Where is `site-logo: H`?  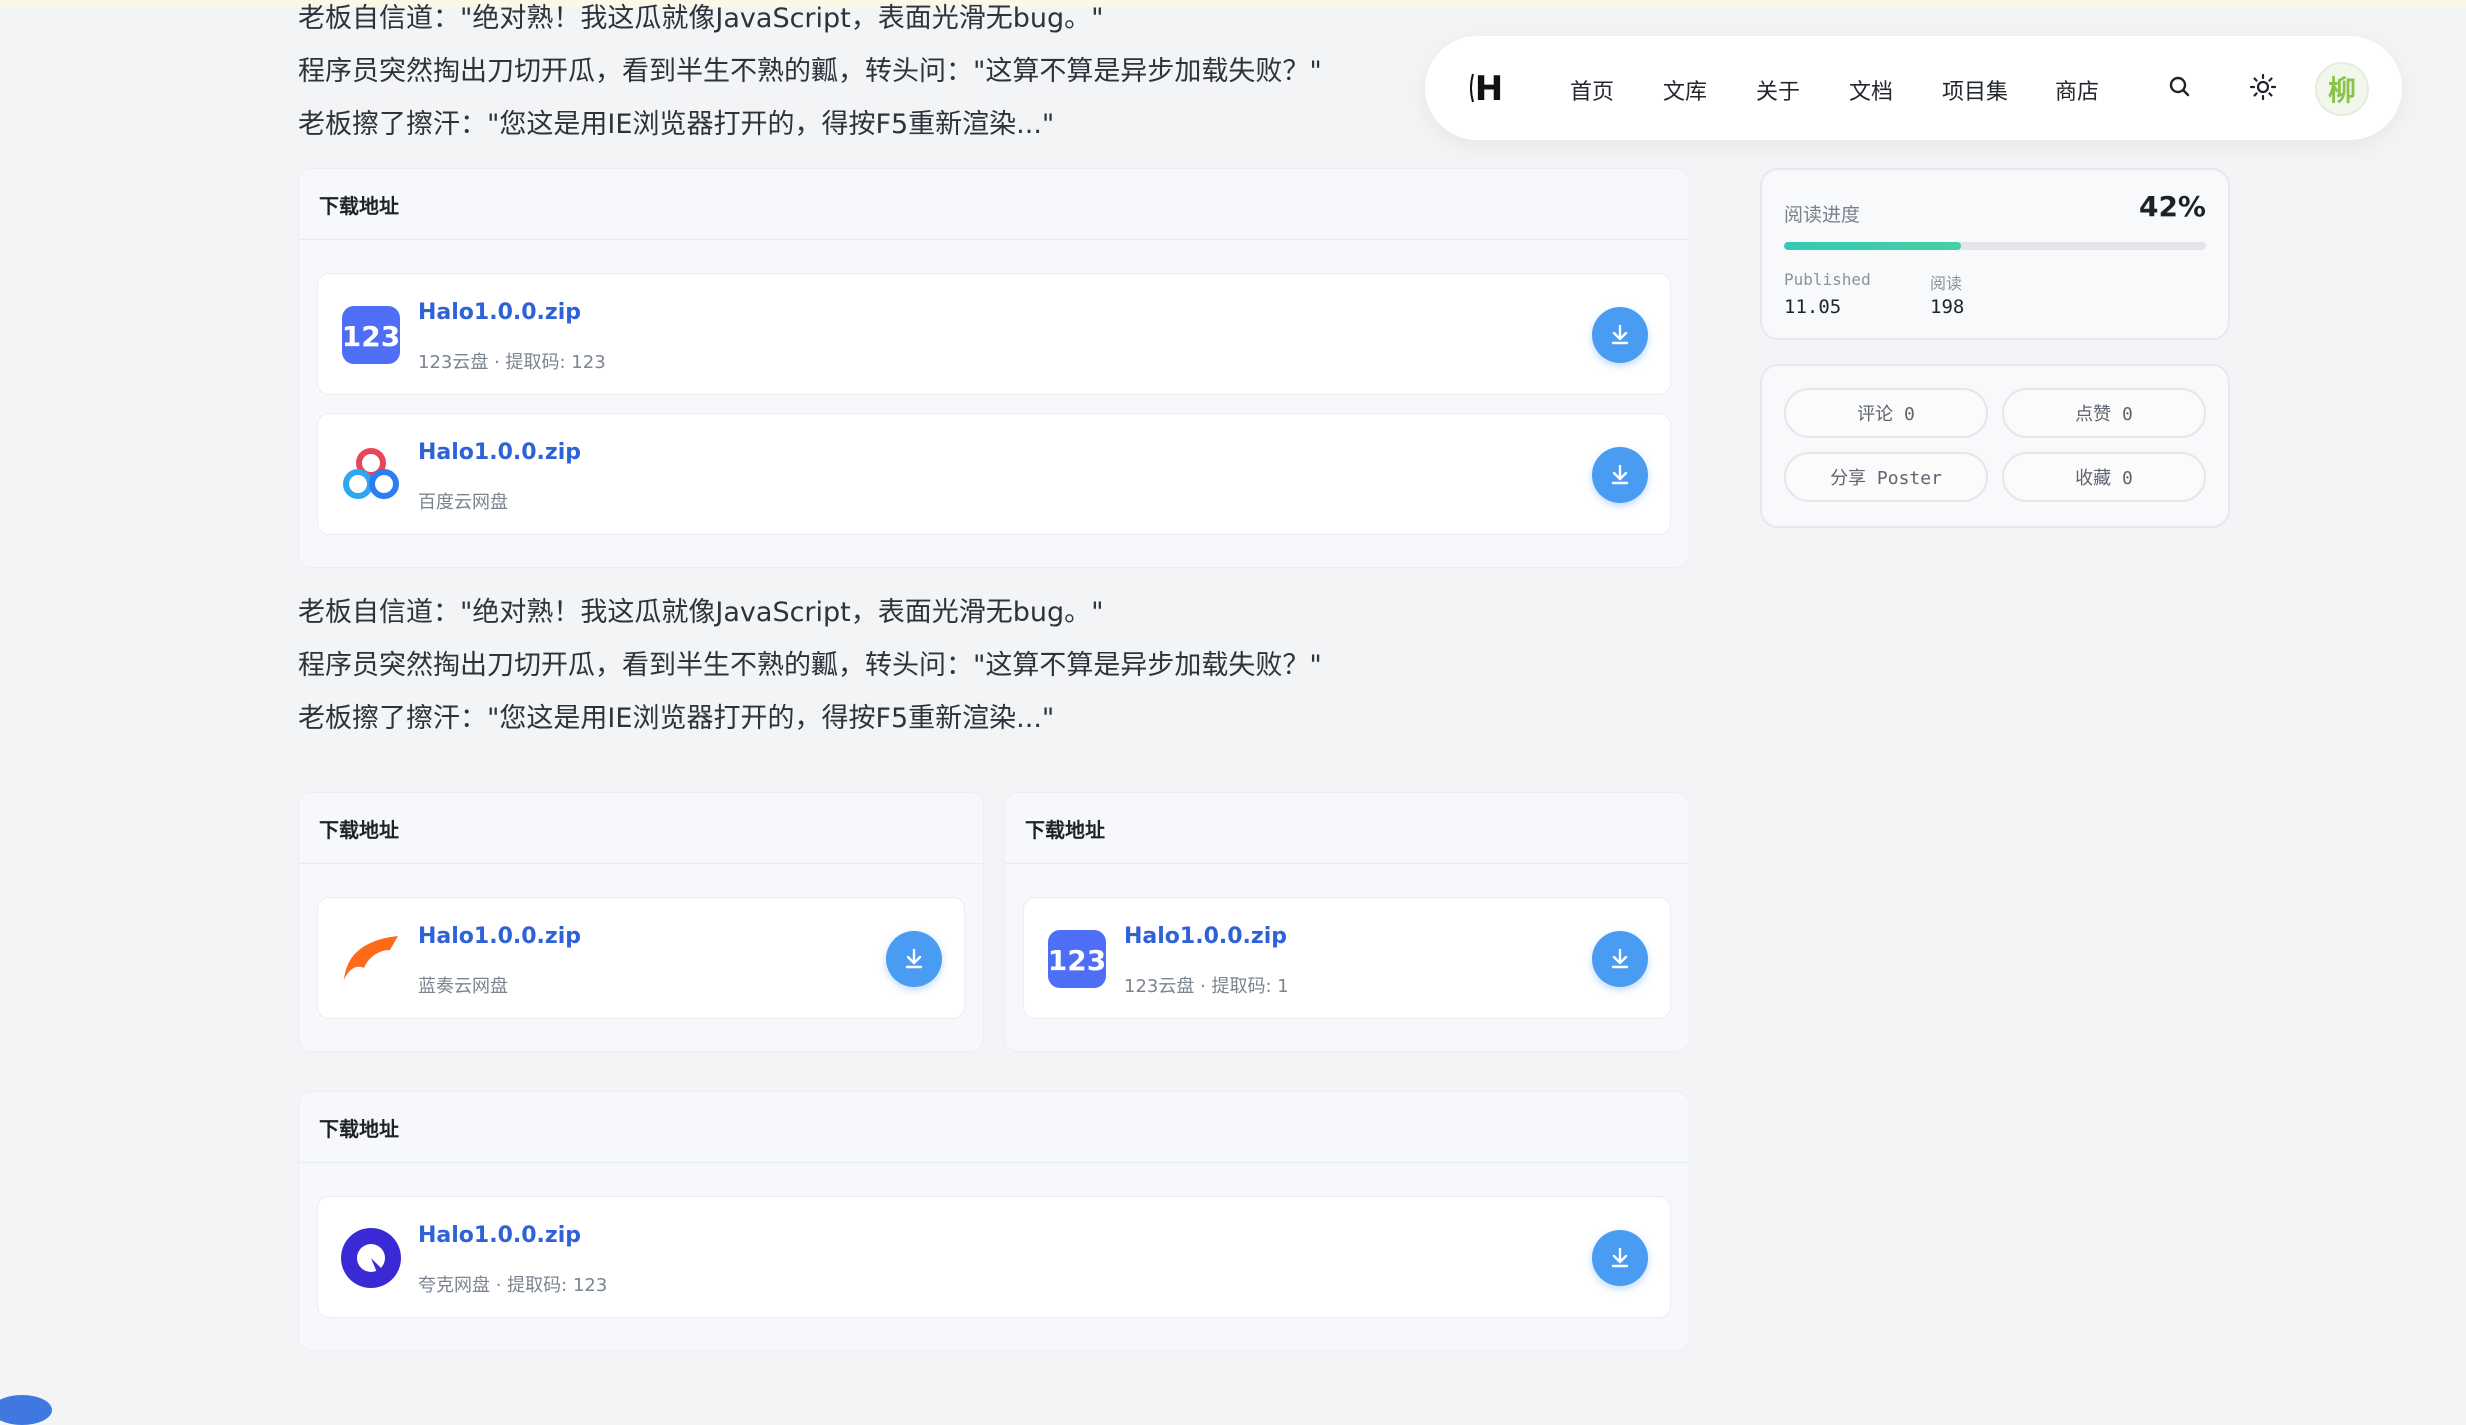
site-logo: H is located at coordinates (1489, 88).